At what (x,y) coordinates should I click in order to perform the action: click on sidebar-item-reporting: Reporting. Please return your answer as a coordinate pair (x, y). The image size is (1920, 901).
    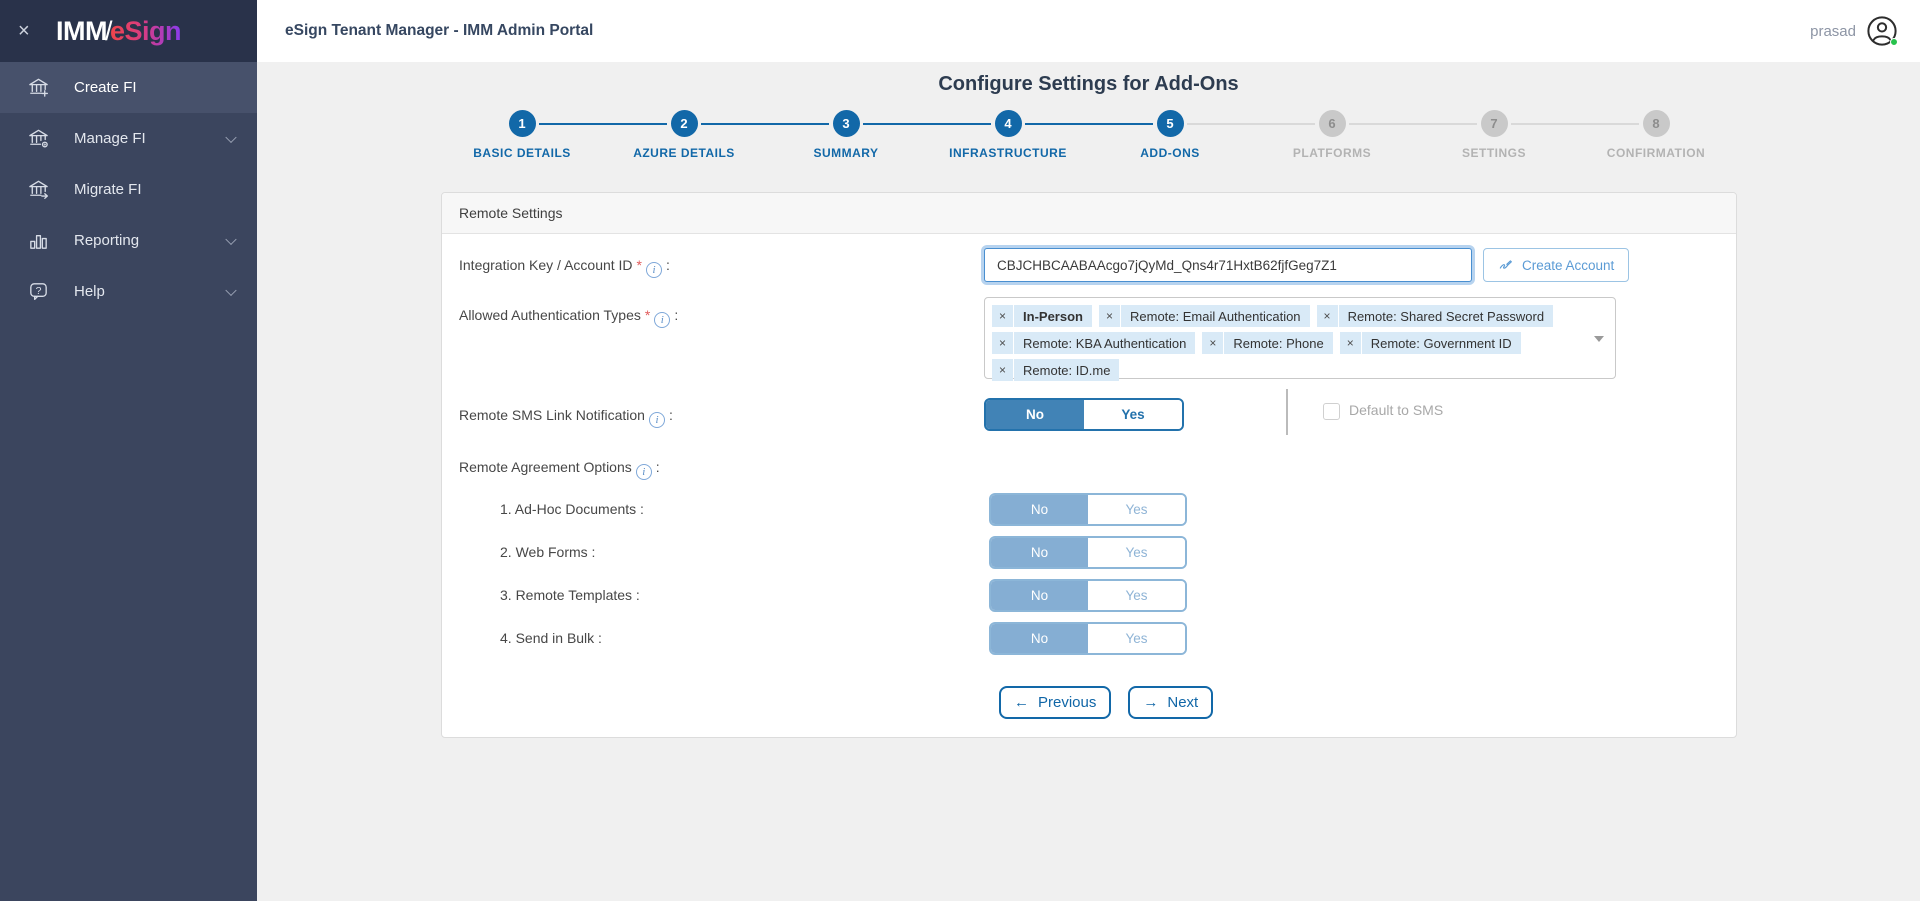
    Looking at the image, I should click on (128, 240).